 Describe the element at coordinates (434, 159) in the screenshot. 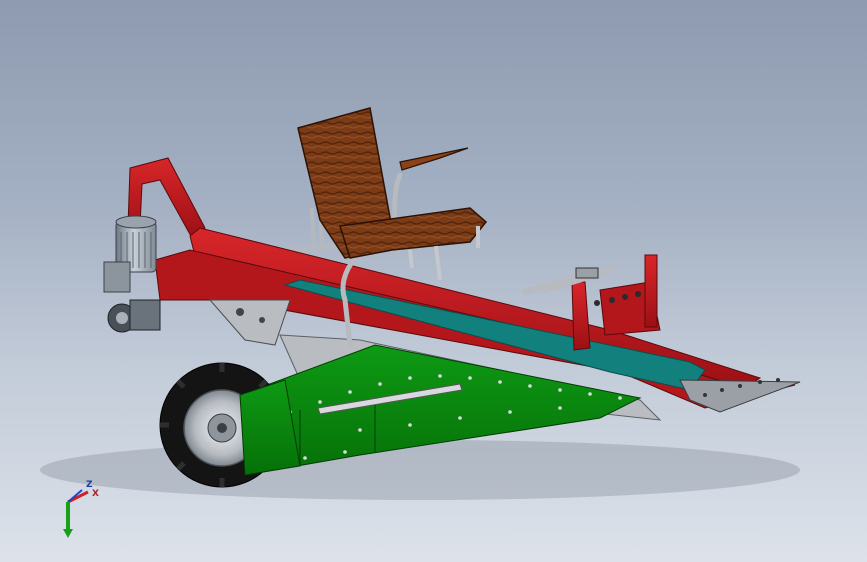

I see `armrest` at that location.